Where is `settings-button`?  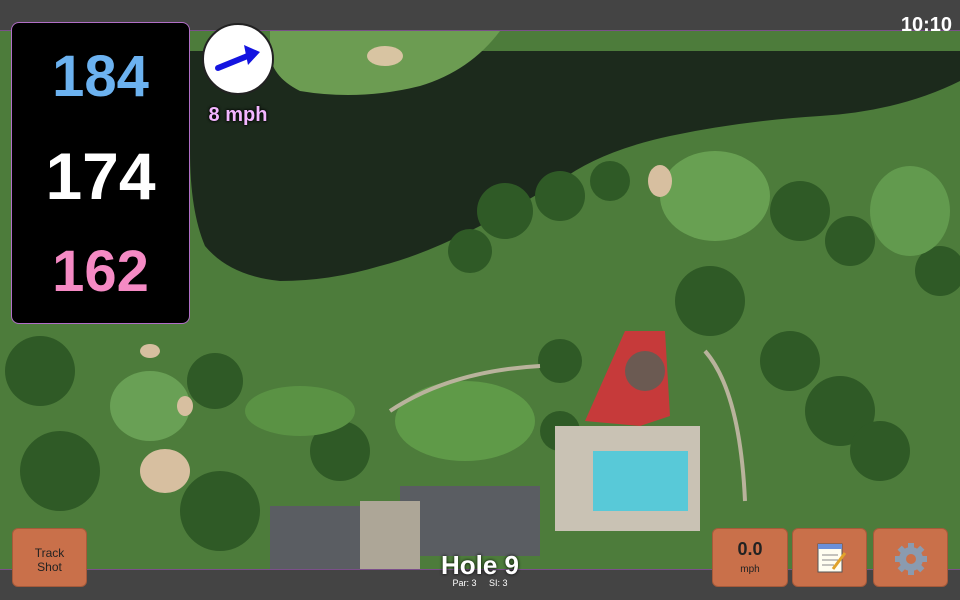
settings-button is located at coordinates (910, 557).